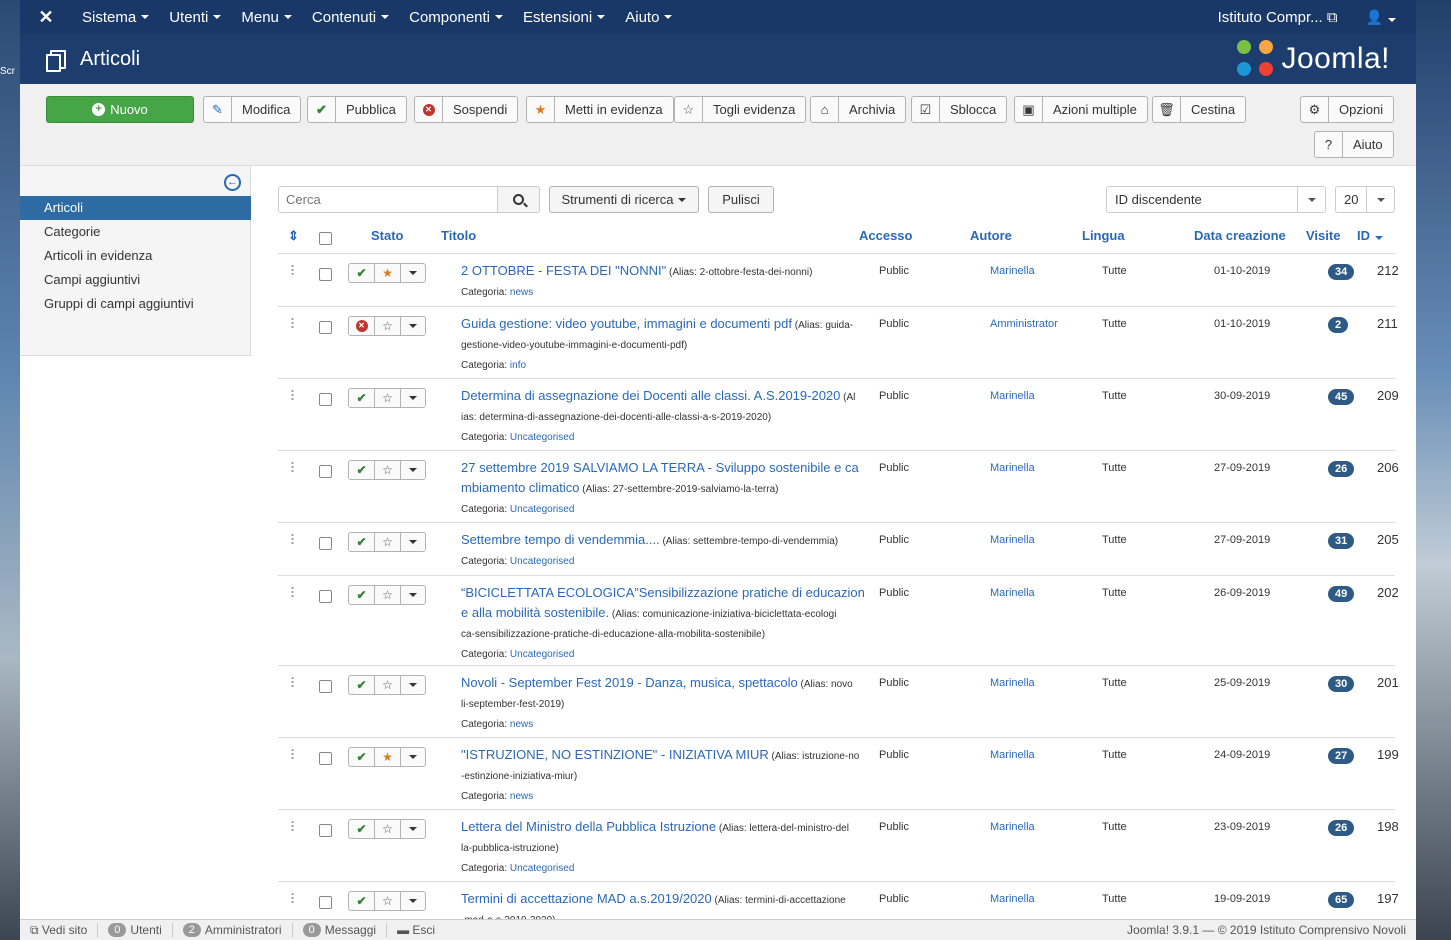 Image resolution: width=1451 pixels, height=940 pixels. What do you see at coordinates (563, 270) in the screenshot?
I see `article-title-link: 2 OTTOBRE - FESTA DEI "NONNI"` at bounding box center [563, 270].